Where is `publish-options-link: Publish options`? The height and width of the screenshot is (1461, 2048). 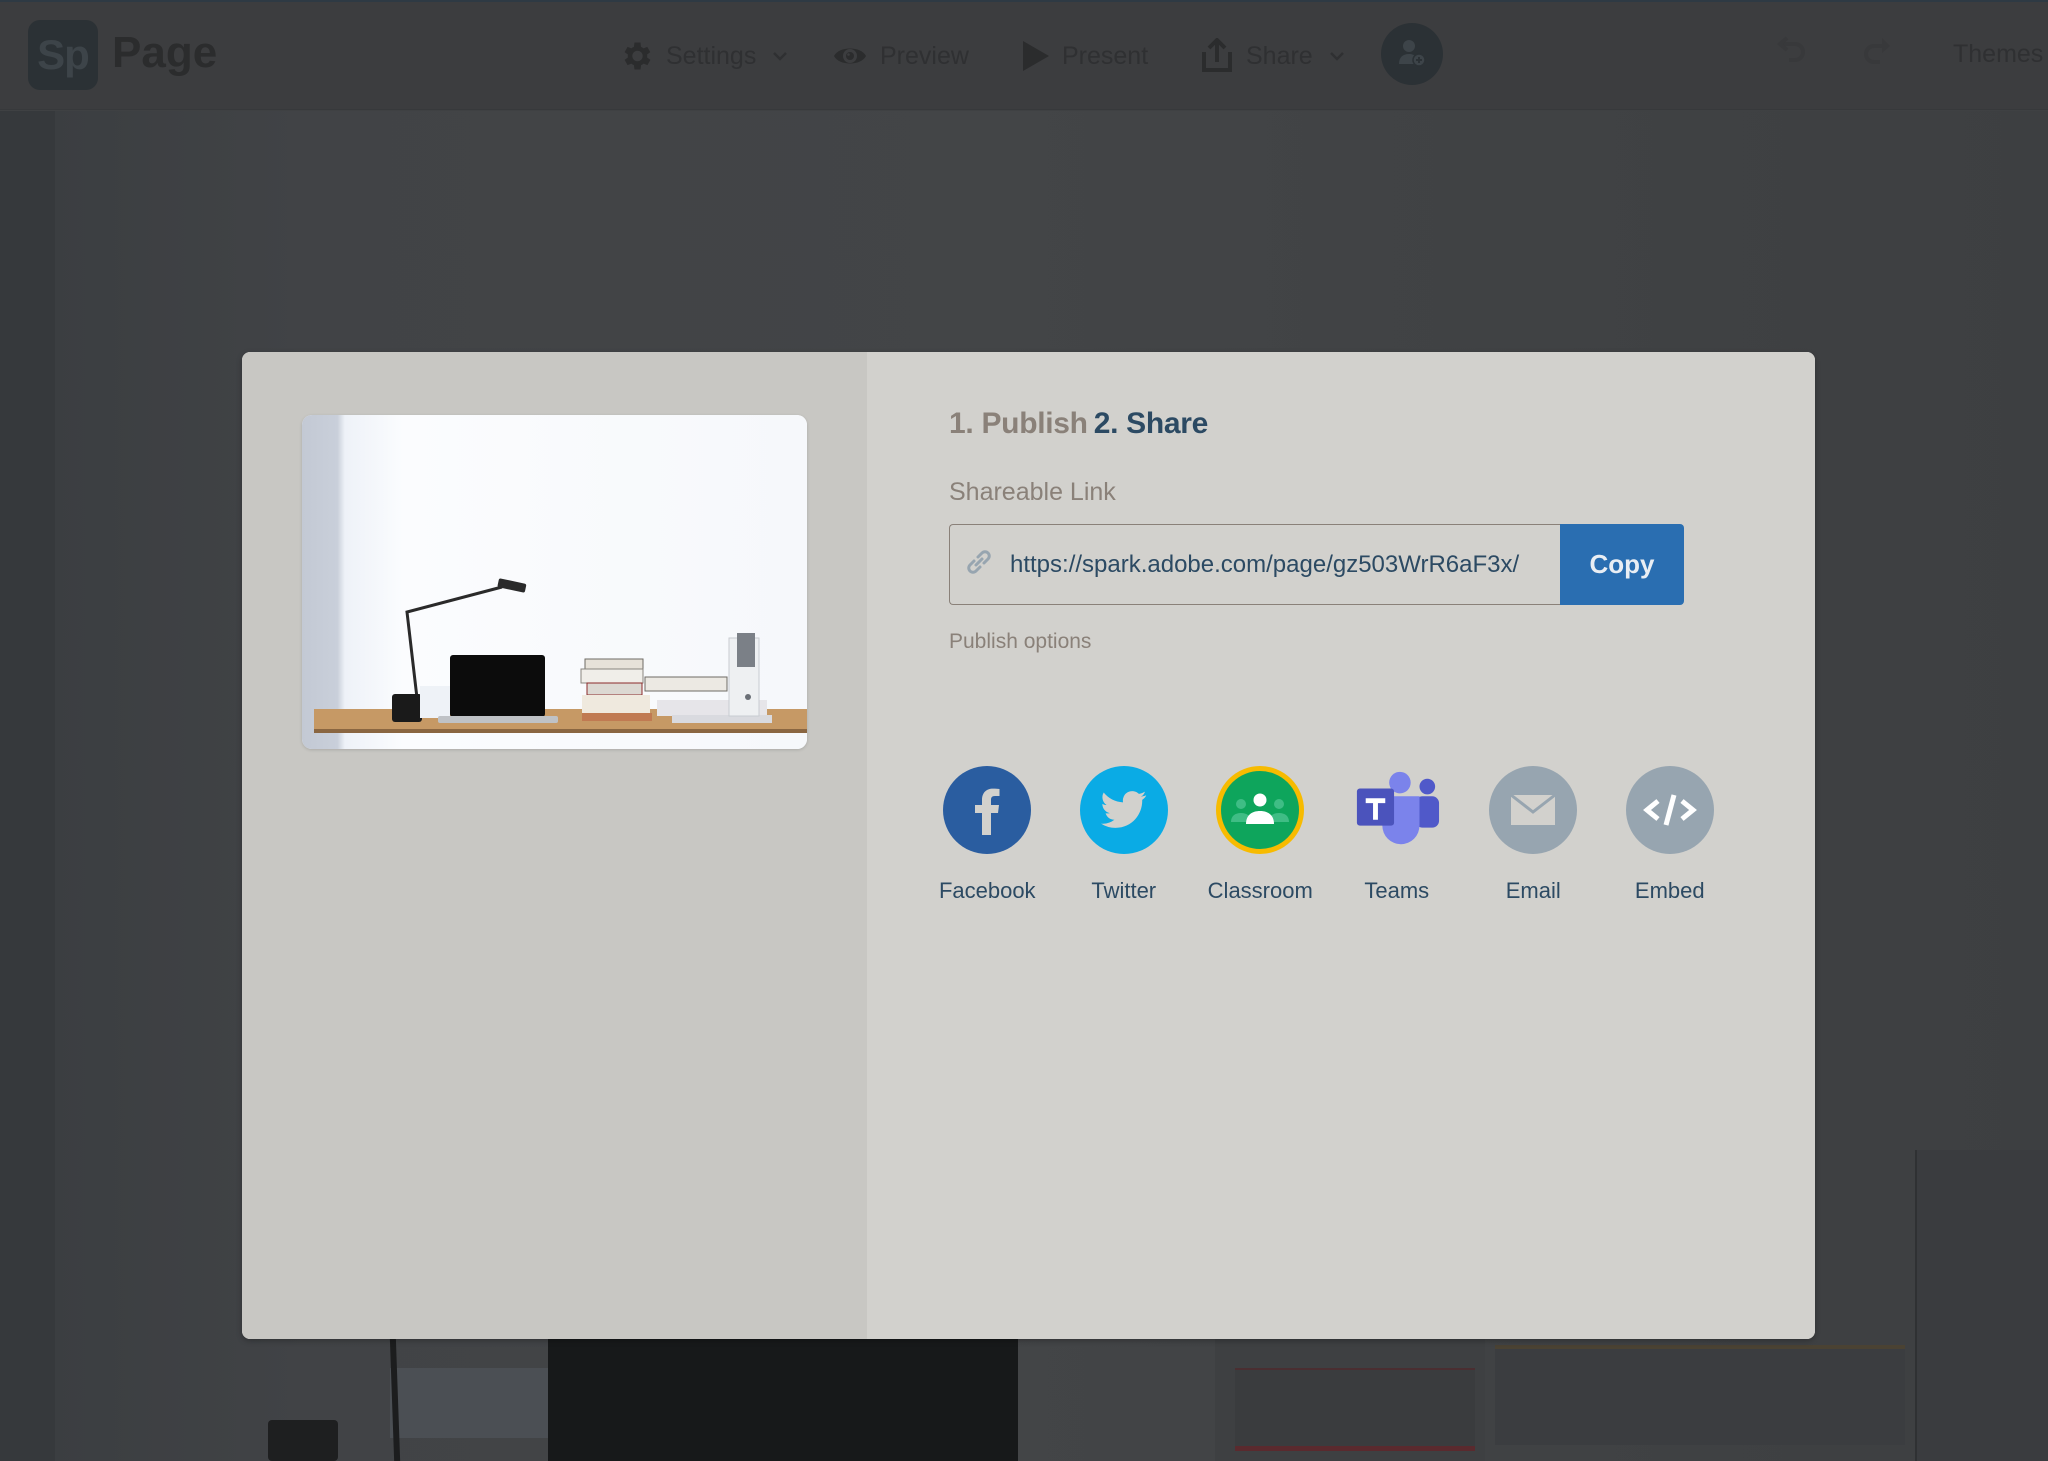 publish-options-link: Publish options is located at coordinates (1020, 642).